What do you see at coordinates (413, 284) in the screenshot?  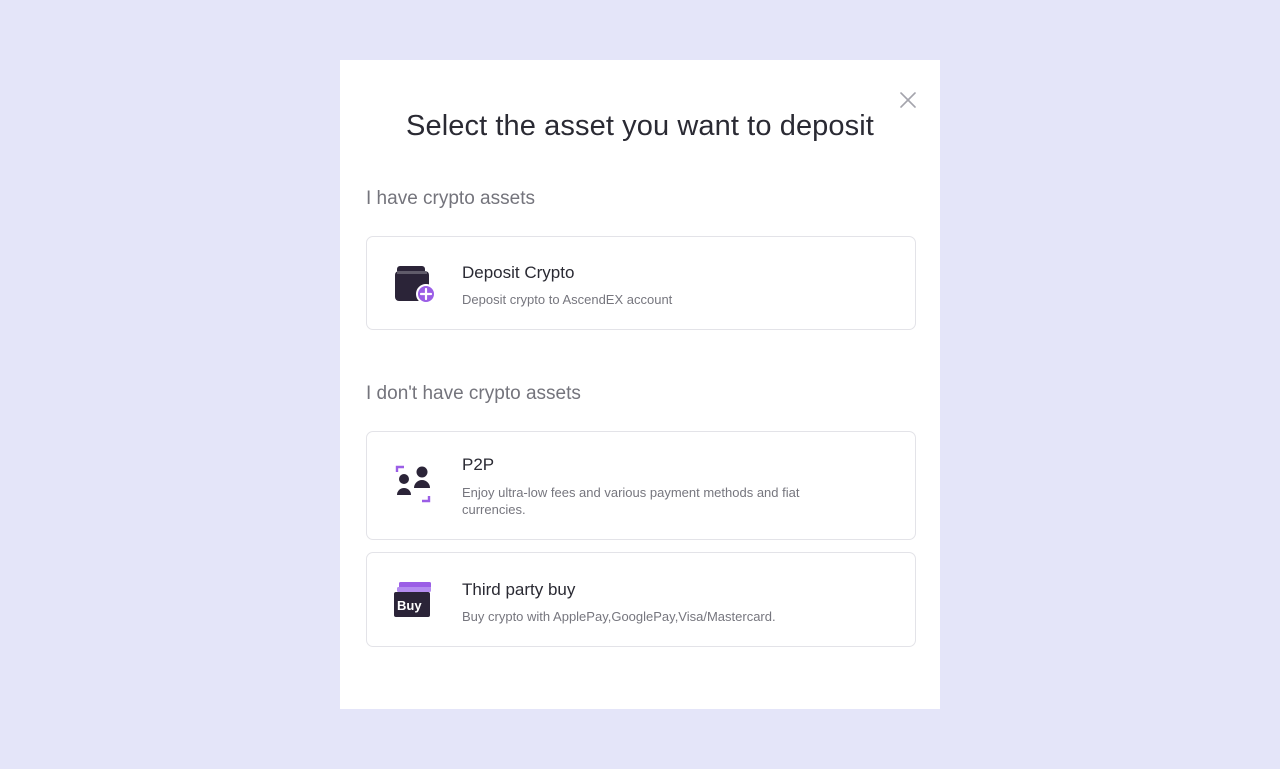 I see `wallet-plus-icon` at bounding box center [413, 284].